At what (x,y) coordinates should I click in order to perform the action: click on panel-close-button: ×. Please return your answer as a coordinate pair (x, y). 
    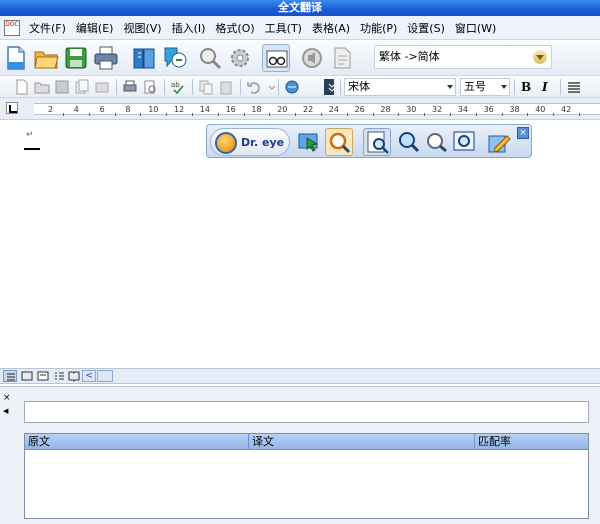
    Looking at the image, I should click on (7, 398).